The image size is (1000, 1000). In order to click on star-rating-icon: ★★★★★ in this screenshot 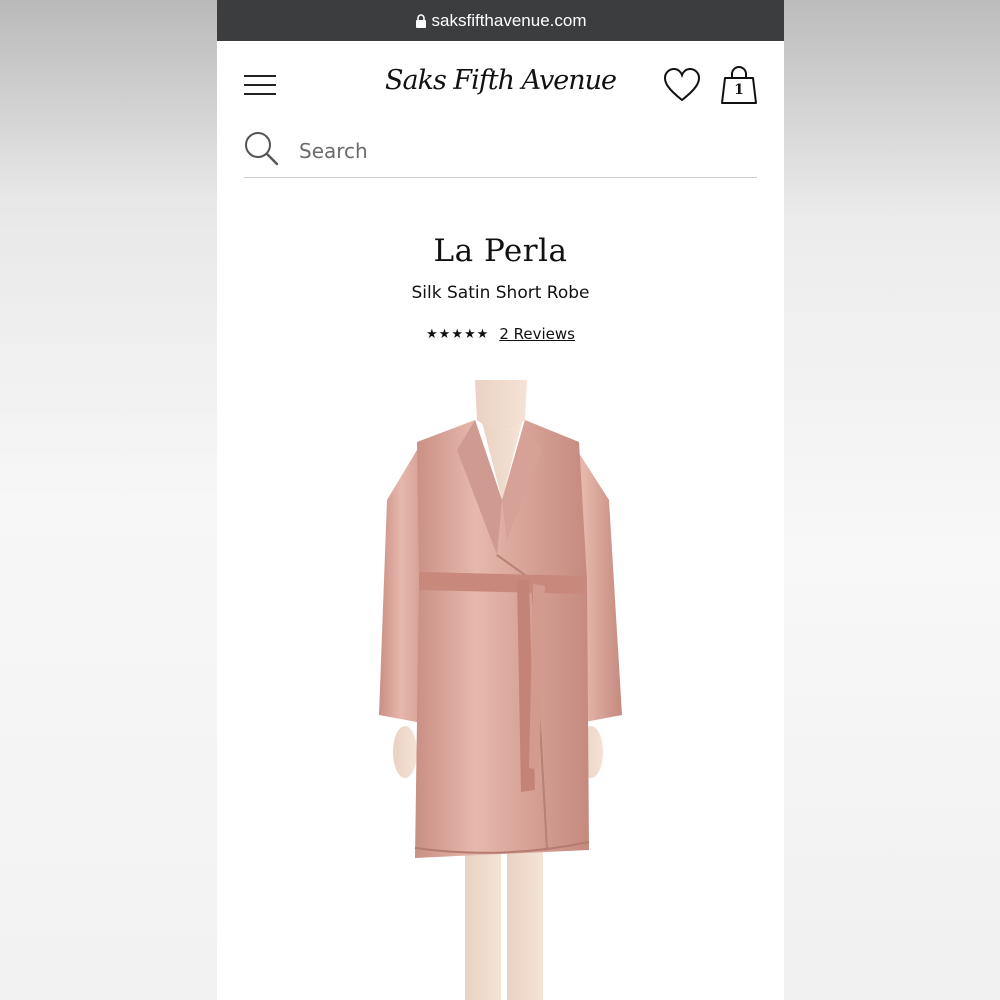, I will do `click(458, 334)`.